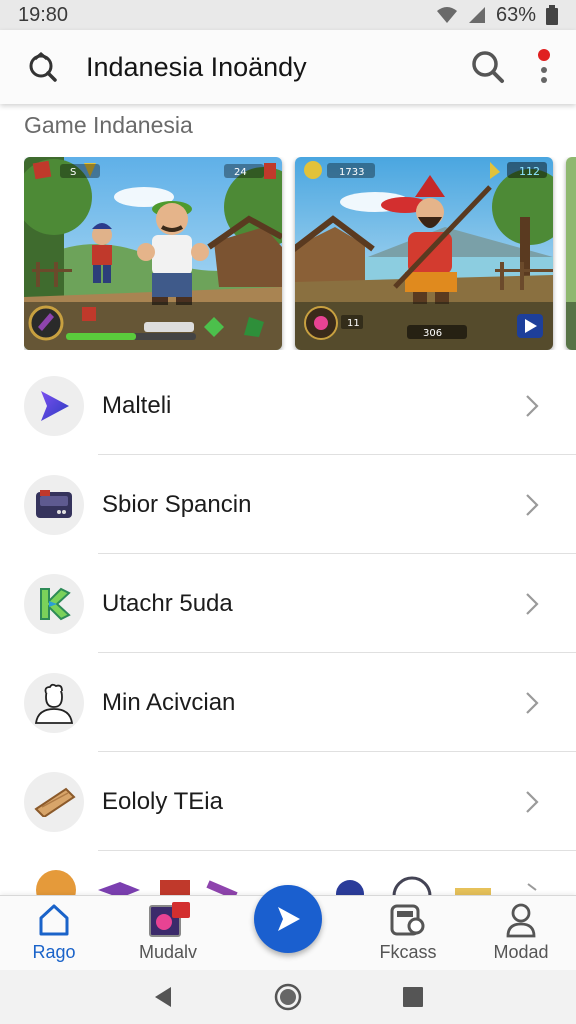  I want to click on nav-item-fkcass: Fkcass, so click(408, 933).